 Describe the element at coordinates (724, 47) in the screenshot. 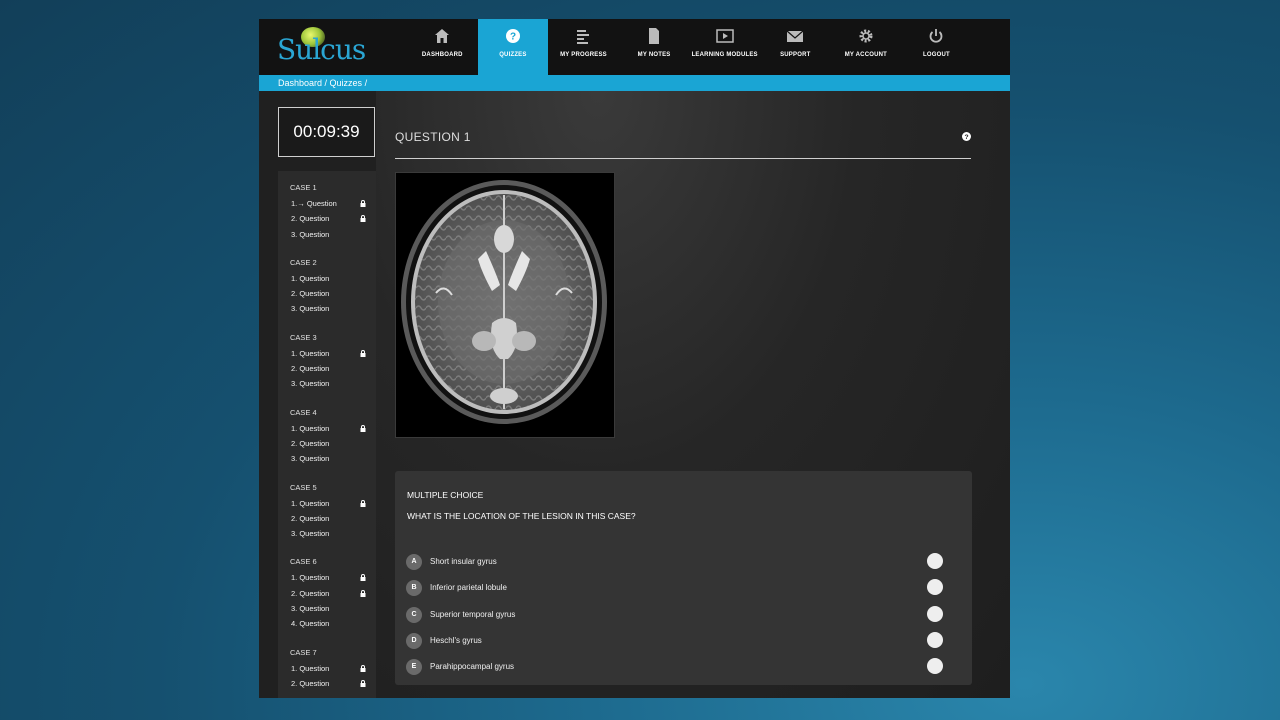

I see `nav-learning-modules: LEARNING MODULES` at that location.